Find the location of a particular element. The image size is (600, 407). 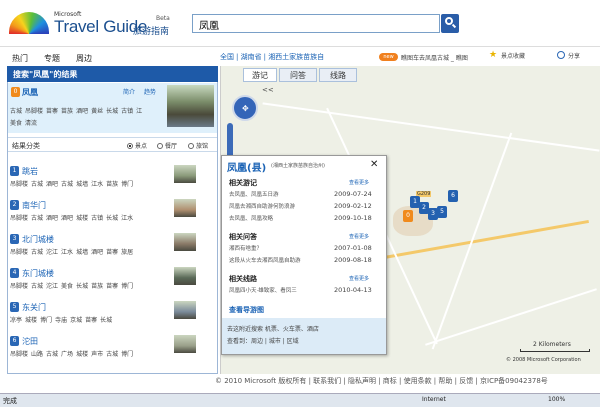

radio-hotel: 旅馆 is located at coordinates (198, 145).